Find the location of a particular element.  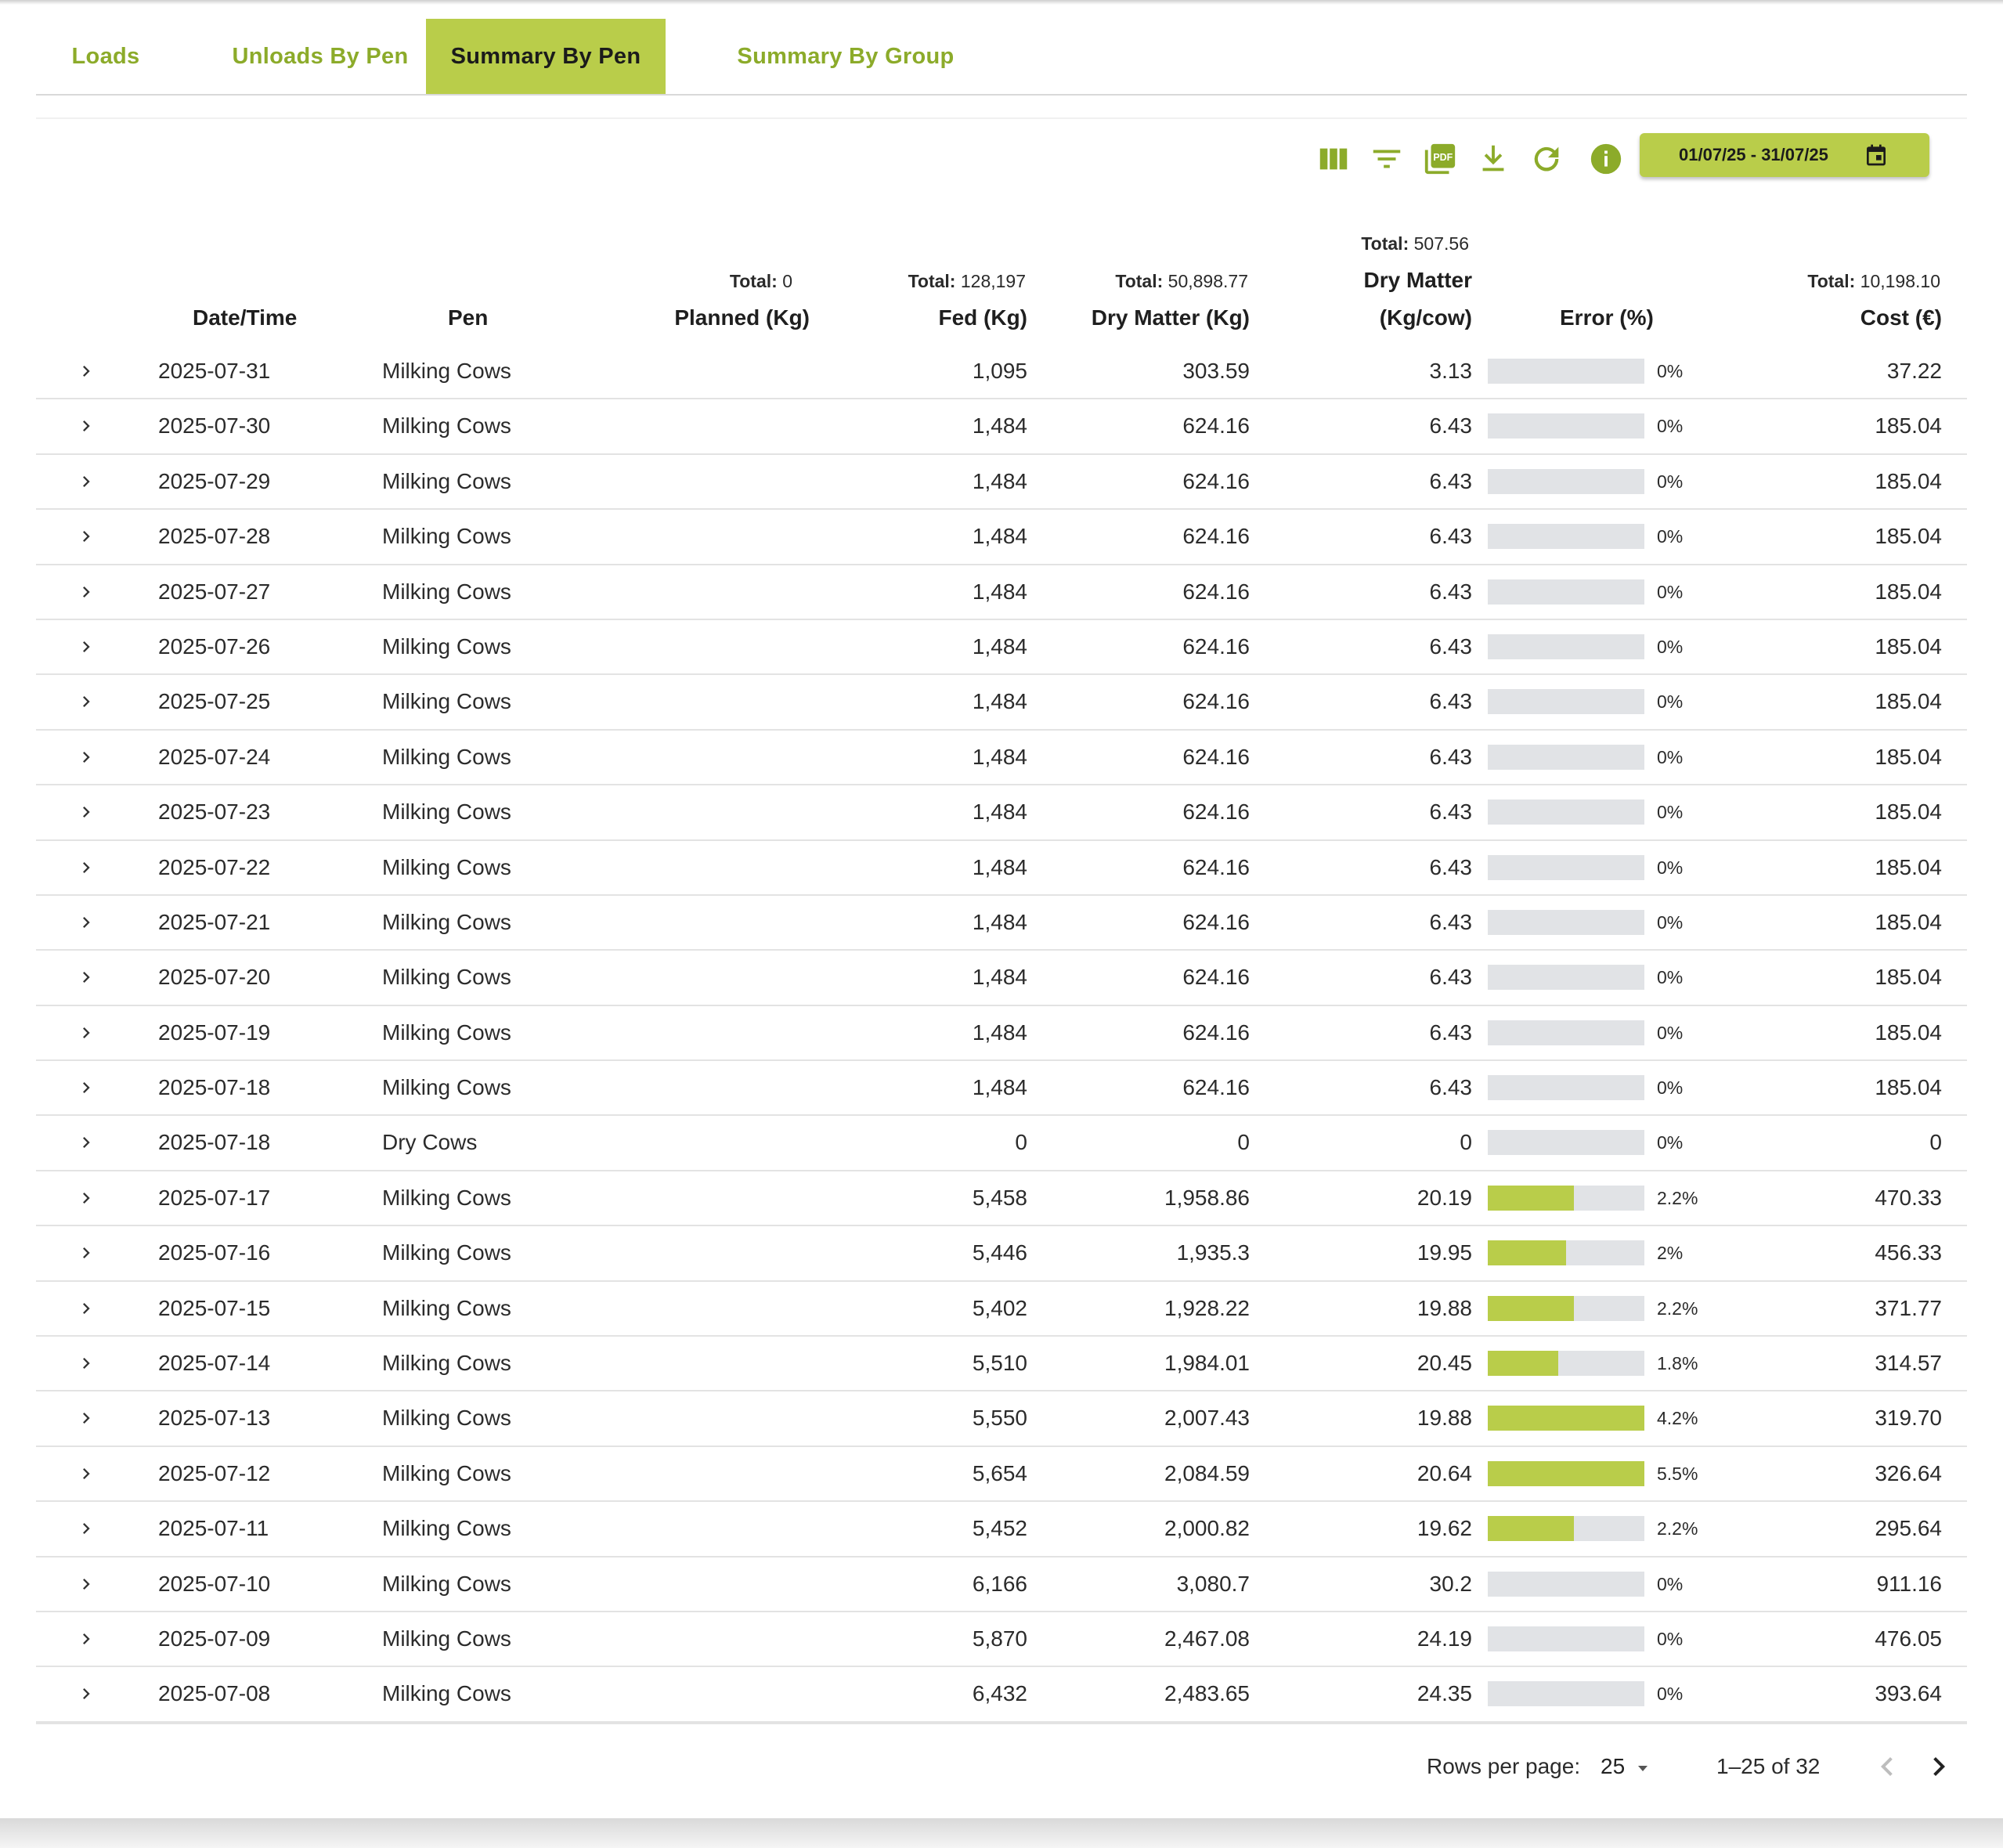

tab-loads: Loads is located at coordinates (105, 56).